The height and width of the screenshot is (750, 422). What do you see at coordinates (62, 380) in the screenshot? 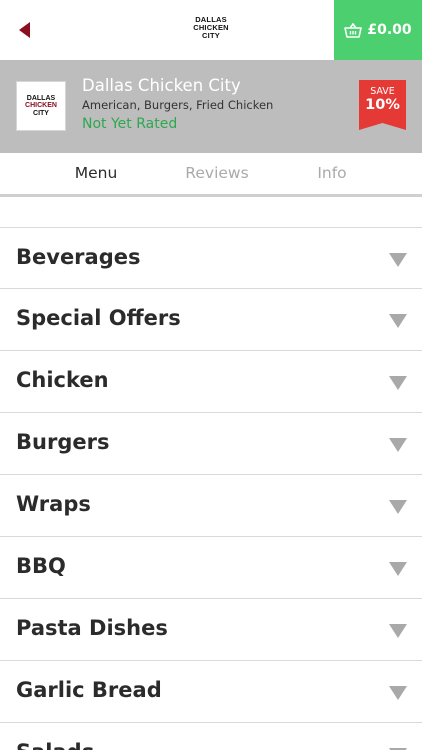
I see `menu-category-label: Chicken` at bounding box center [62, 380].